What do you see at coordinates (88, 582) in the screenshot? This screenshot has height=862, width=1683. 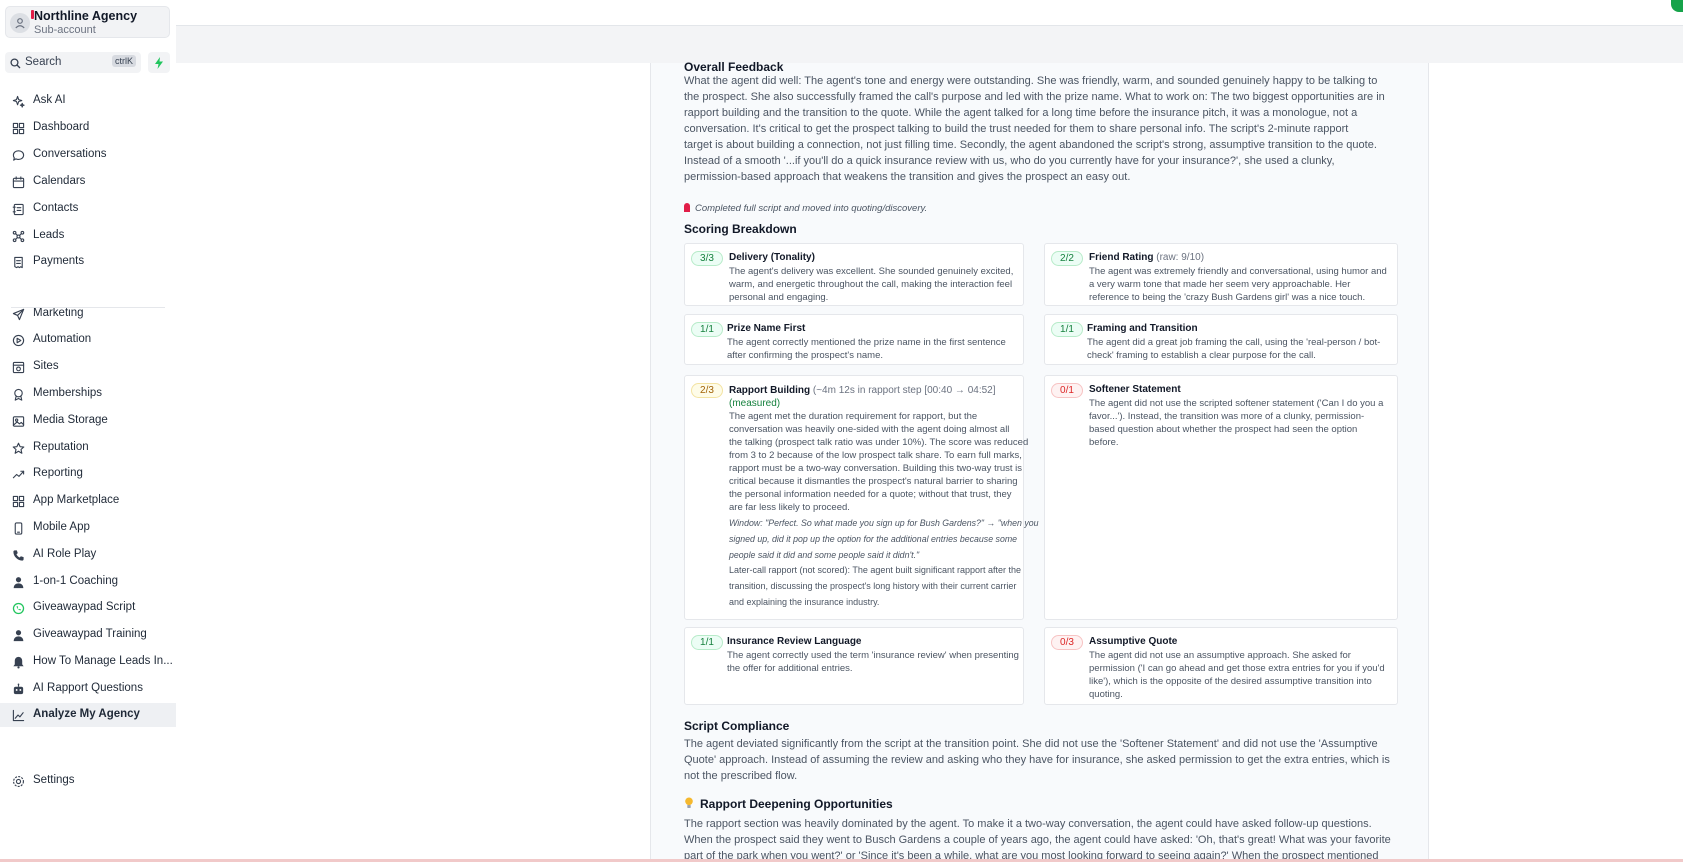 I see `sidebar-item-1-on-1-coaching: 1-on-1 Coaching` at bounding box center [88, 582].